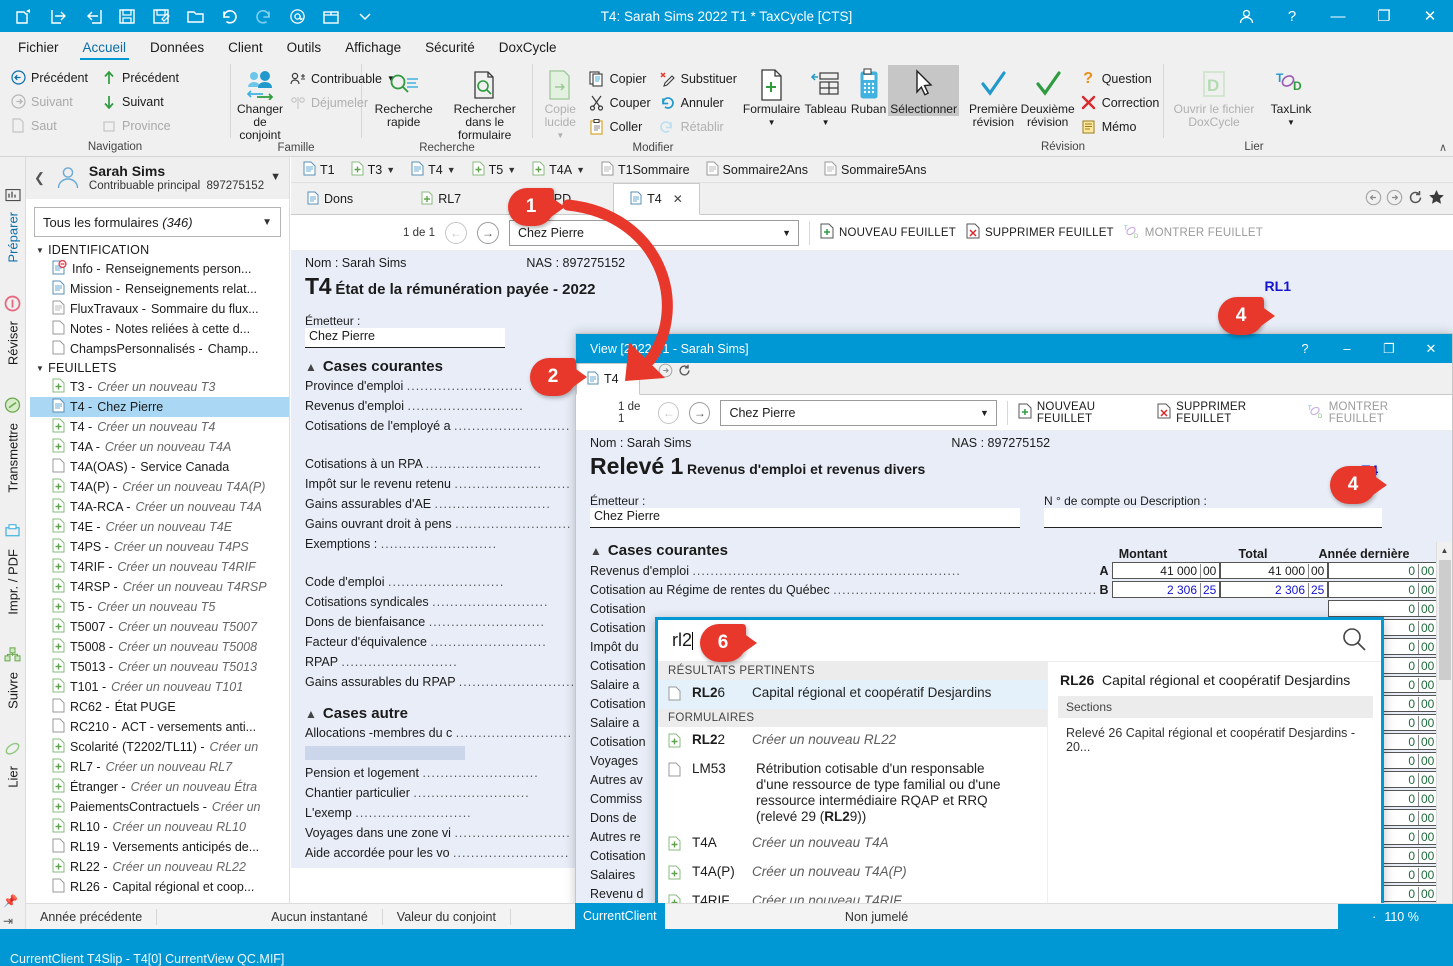  Describe the element at coordinates (698, 126) in the screenshot. I see `retablir-button: Rétablir` at that location.